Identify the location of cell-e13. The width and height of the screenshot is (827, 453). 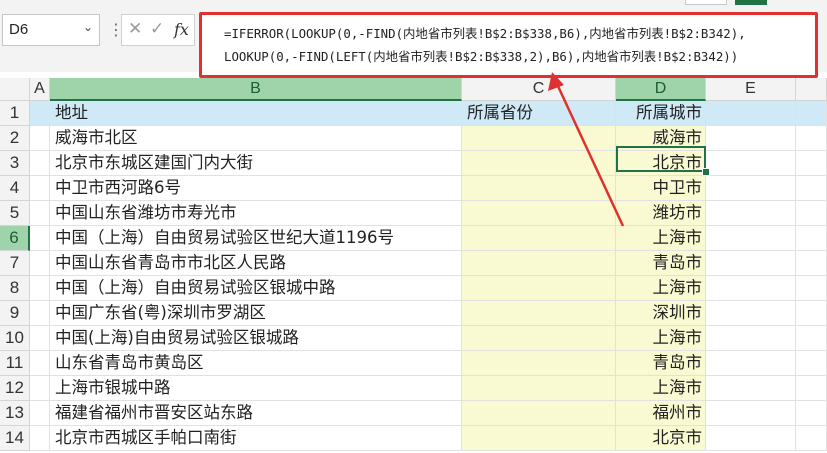
(751, 413).